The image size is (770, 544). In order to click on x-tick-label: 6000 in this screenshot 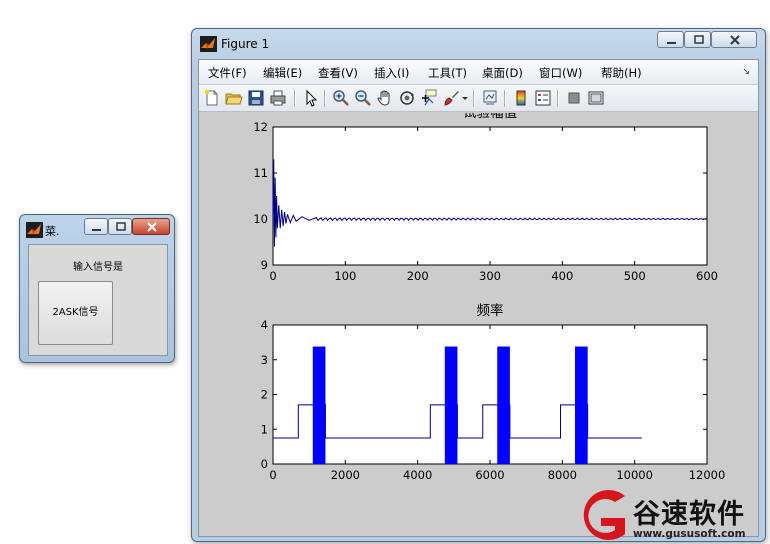, I will do `click(489, 475)`.